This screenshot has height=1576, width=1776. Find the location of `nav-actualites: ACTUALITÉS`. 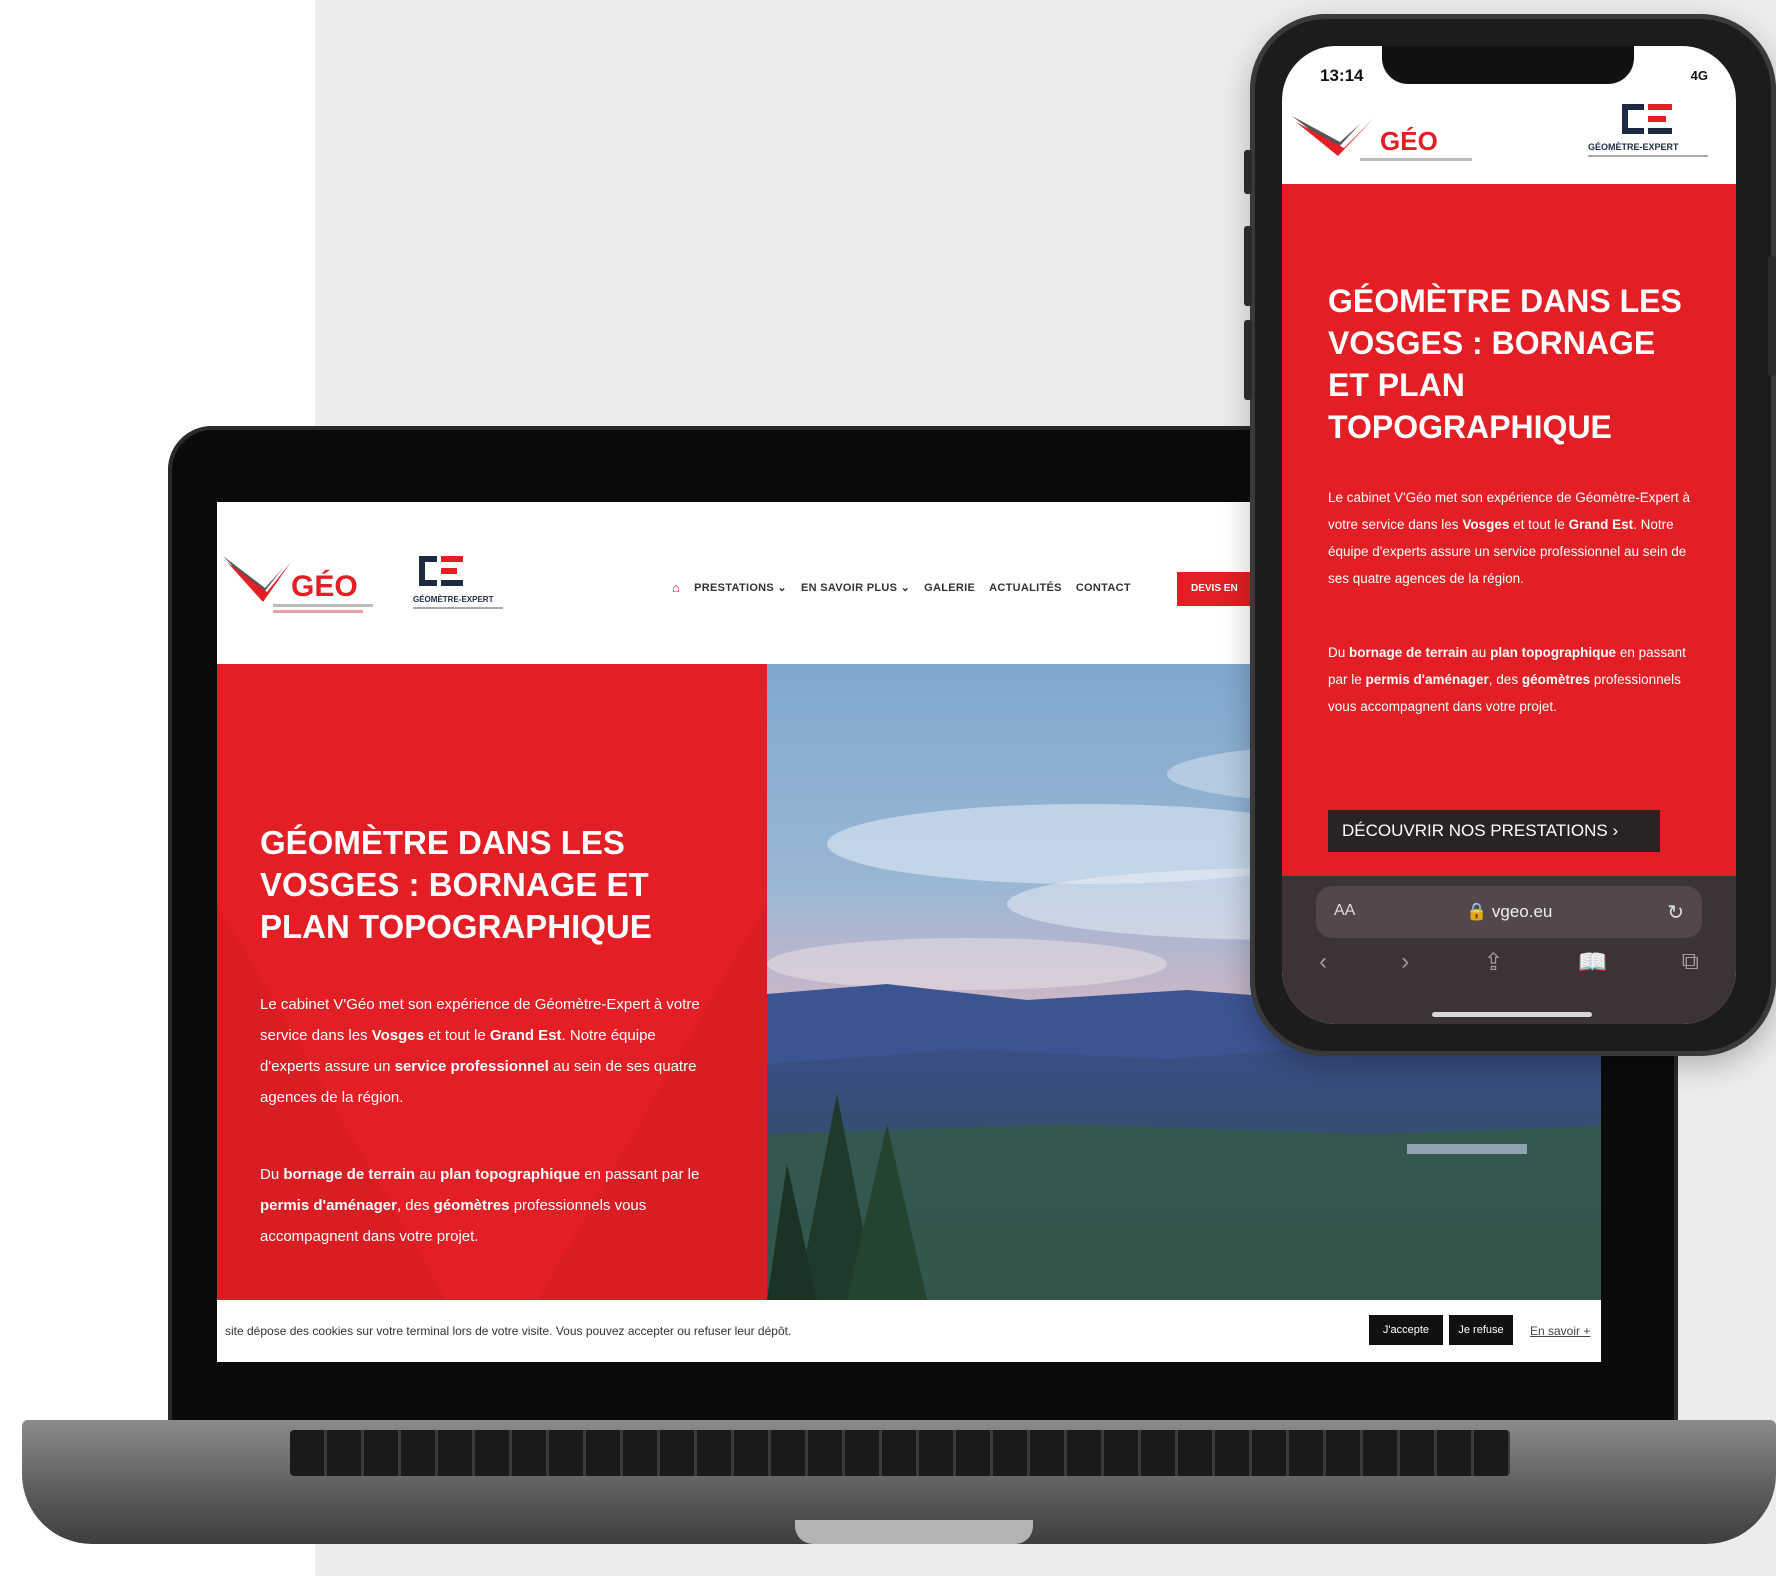

nav-actualites: ACTUALITÉS is located at coordinates (1025, 588).